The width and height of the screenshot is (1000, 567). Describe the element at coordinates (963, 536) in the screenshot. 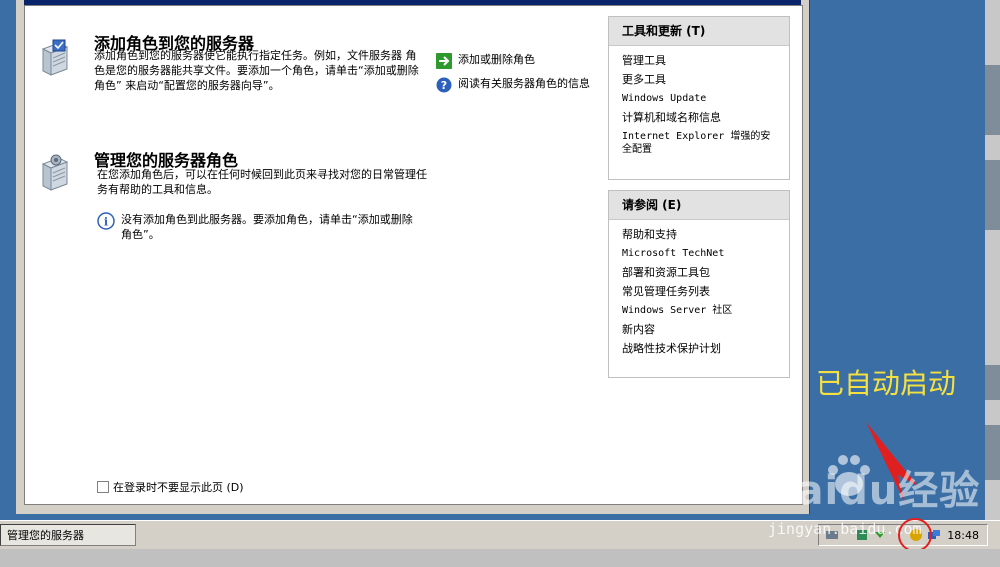

I see `taskbar-clock: 18:48` at that location.